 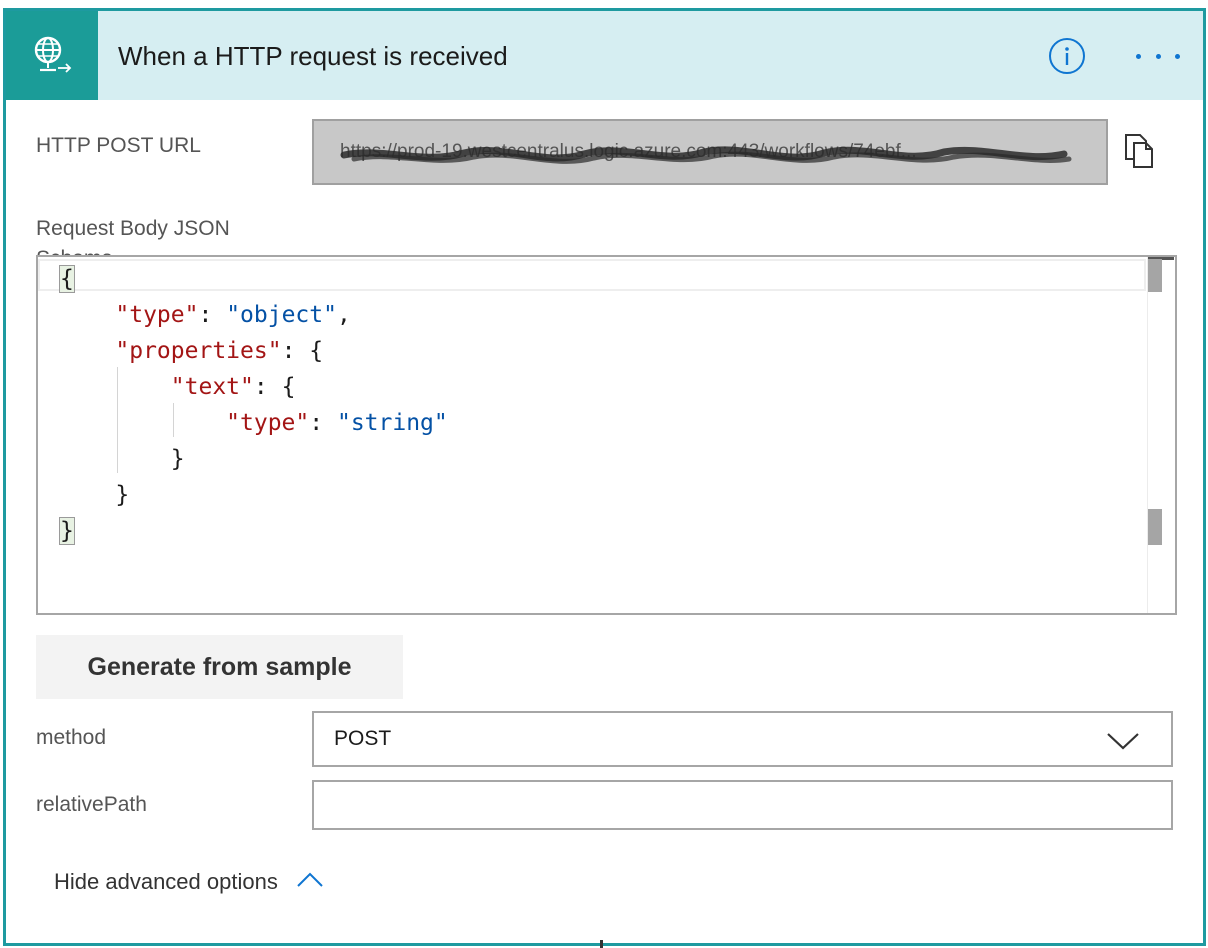 I want to click on card-header: When a HTTP request is received, so click(x=604, y=55).